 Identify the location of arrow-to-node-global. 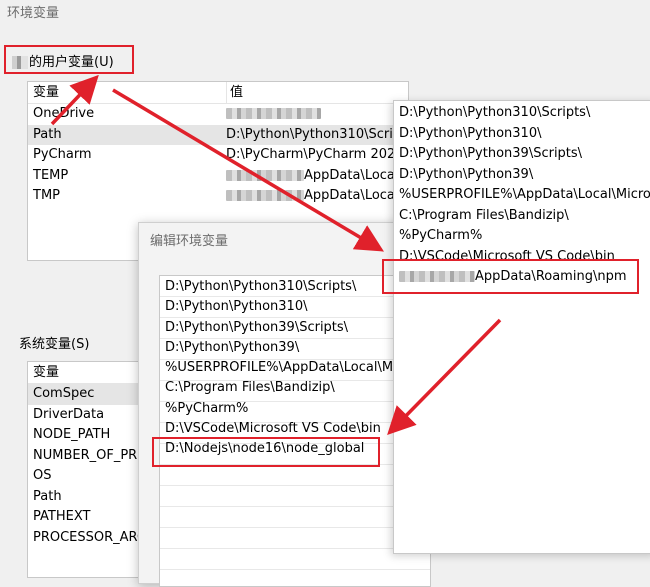
(444, 376).